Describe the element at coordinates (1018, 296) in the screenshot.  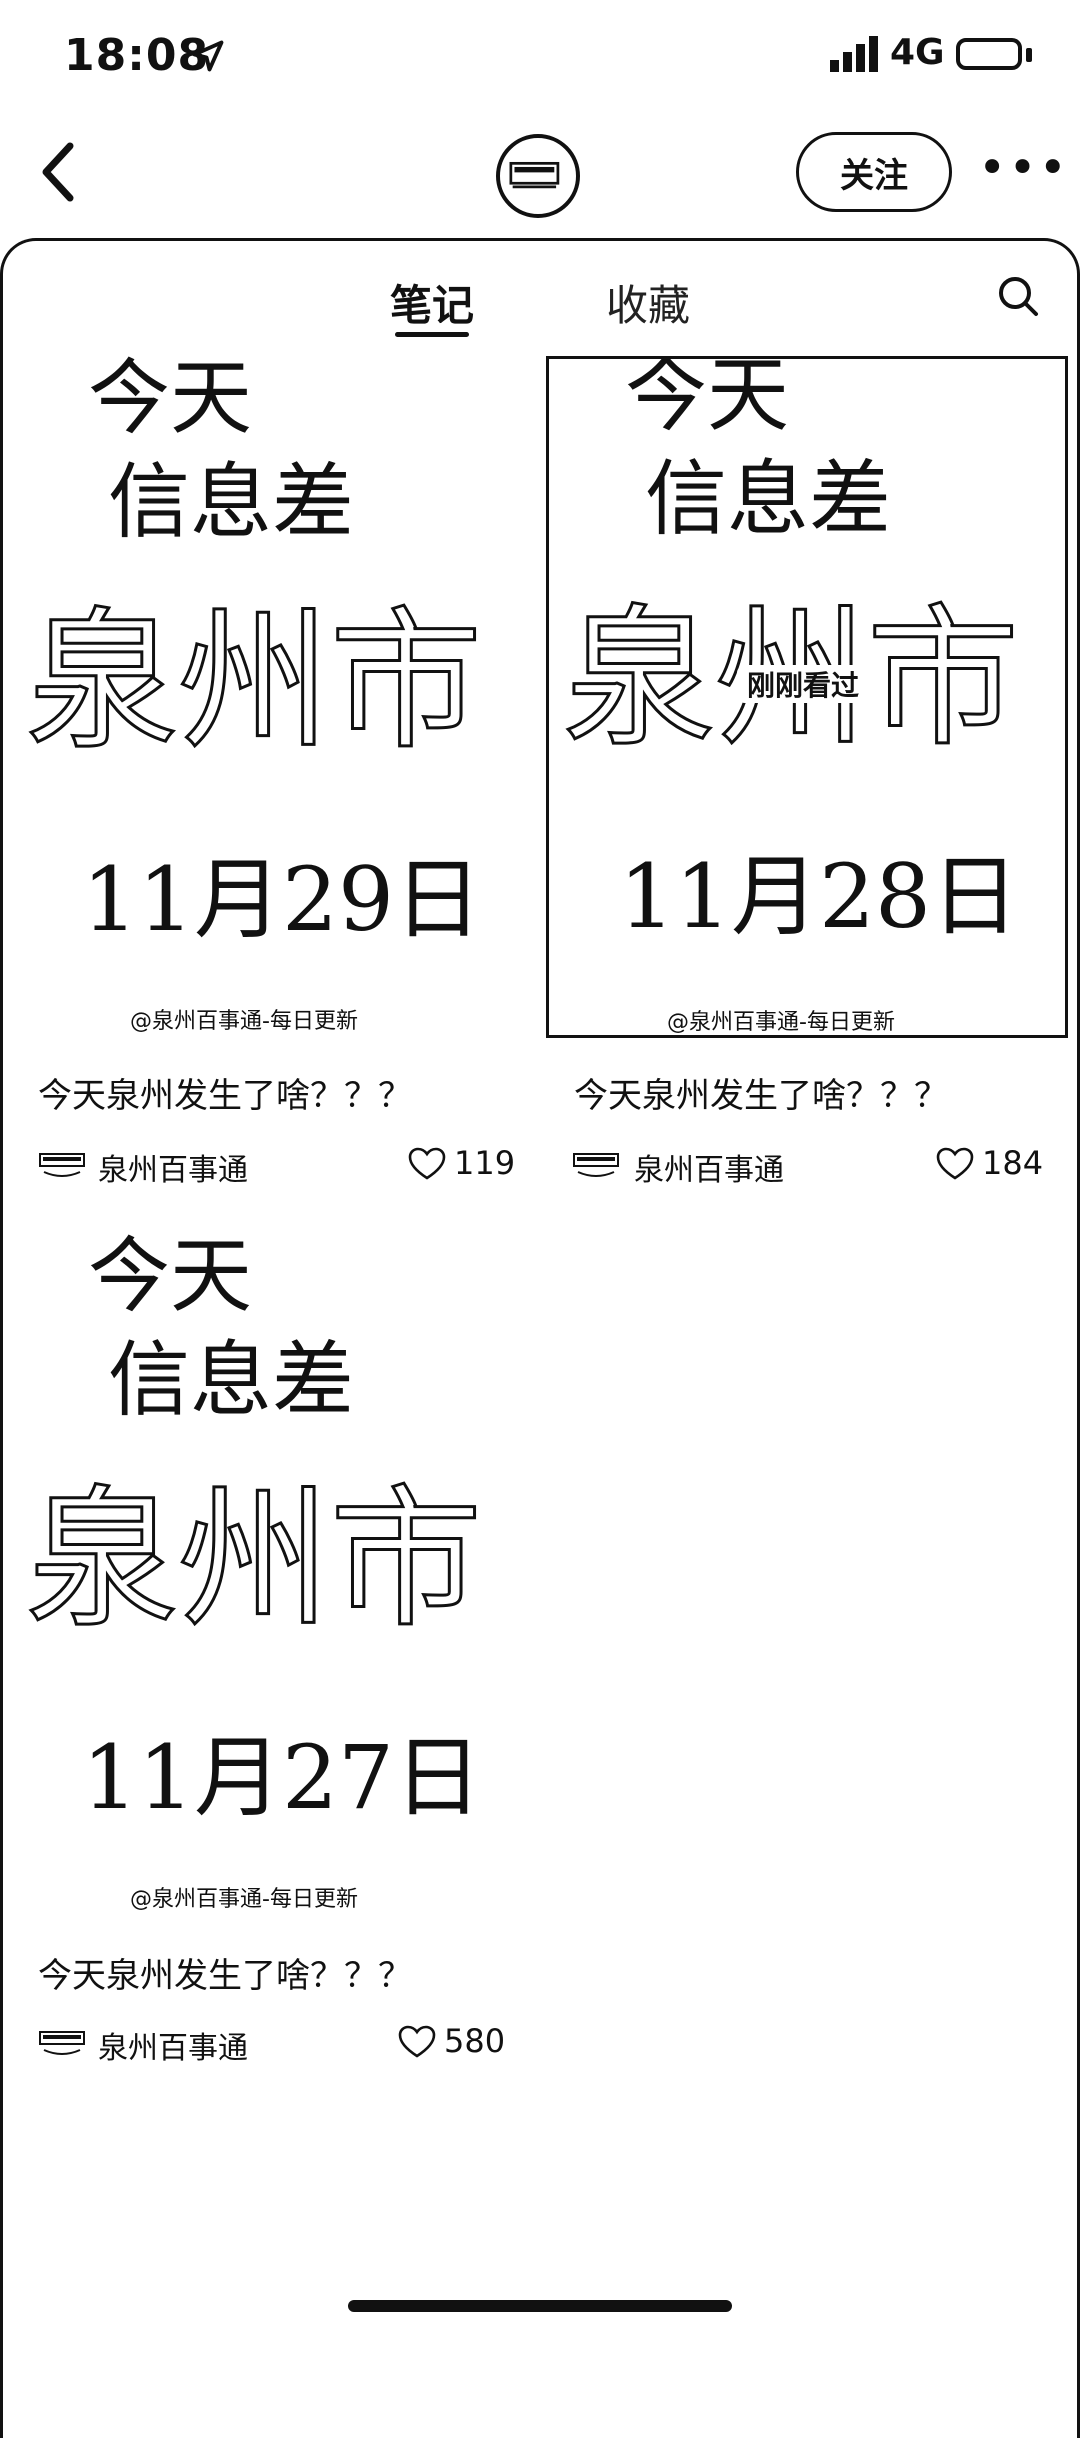
I see `search-icon` at that location.